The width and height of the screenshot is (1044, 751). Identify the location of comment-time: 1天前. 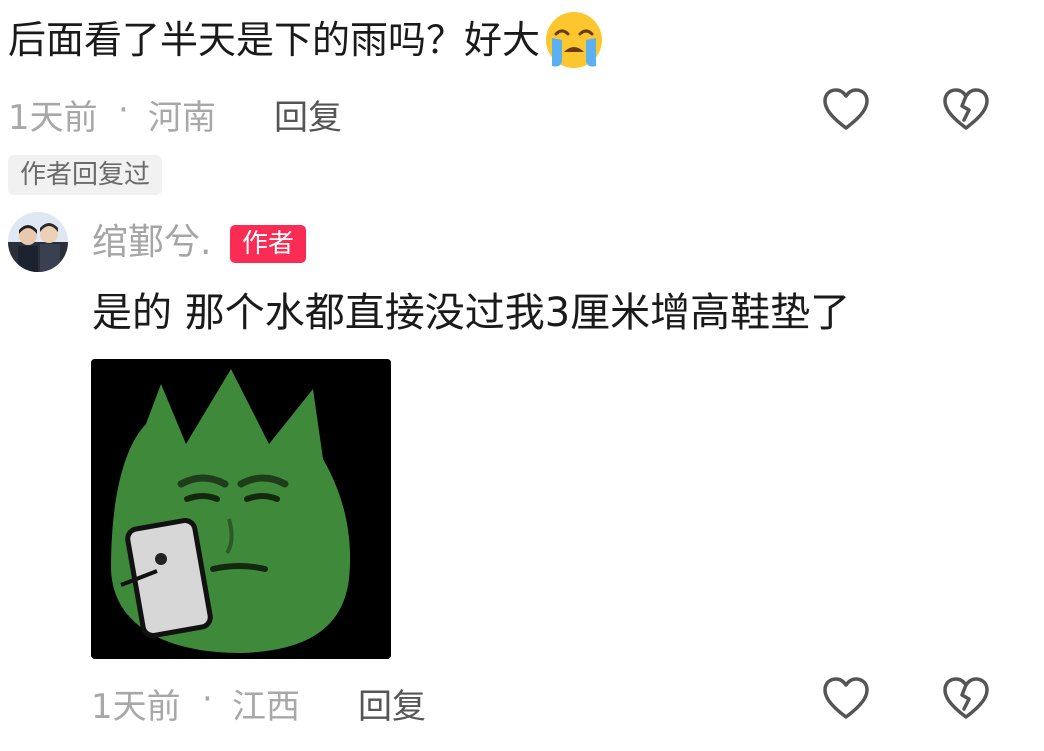
(53, 118).